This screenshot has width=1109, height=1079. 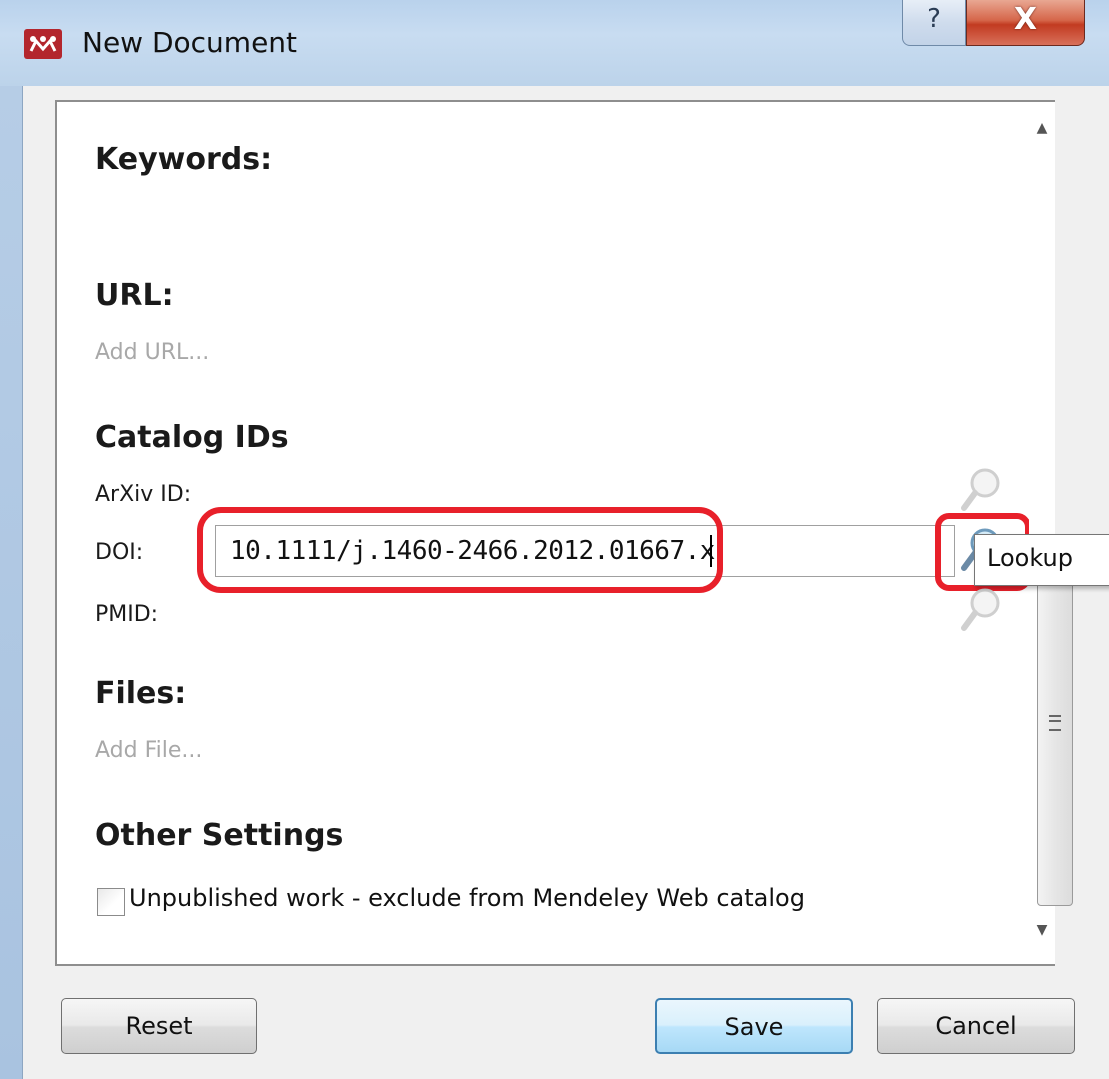 I want to click on tooltip-text: Lookup, so click(x=1030, y=558).